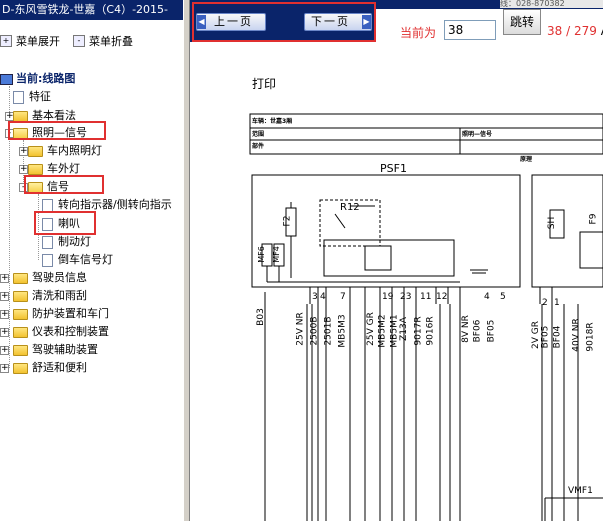 The height and width of the screenshot is (521, 603). Describe the element at coordinates (350, 207) in the screenshot. I see `label-r12: R12` at that location.